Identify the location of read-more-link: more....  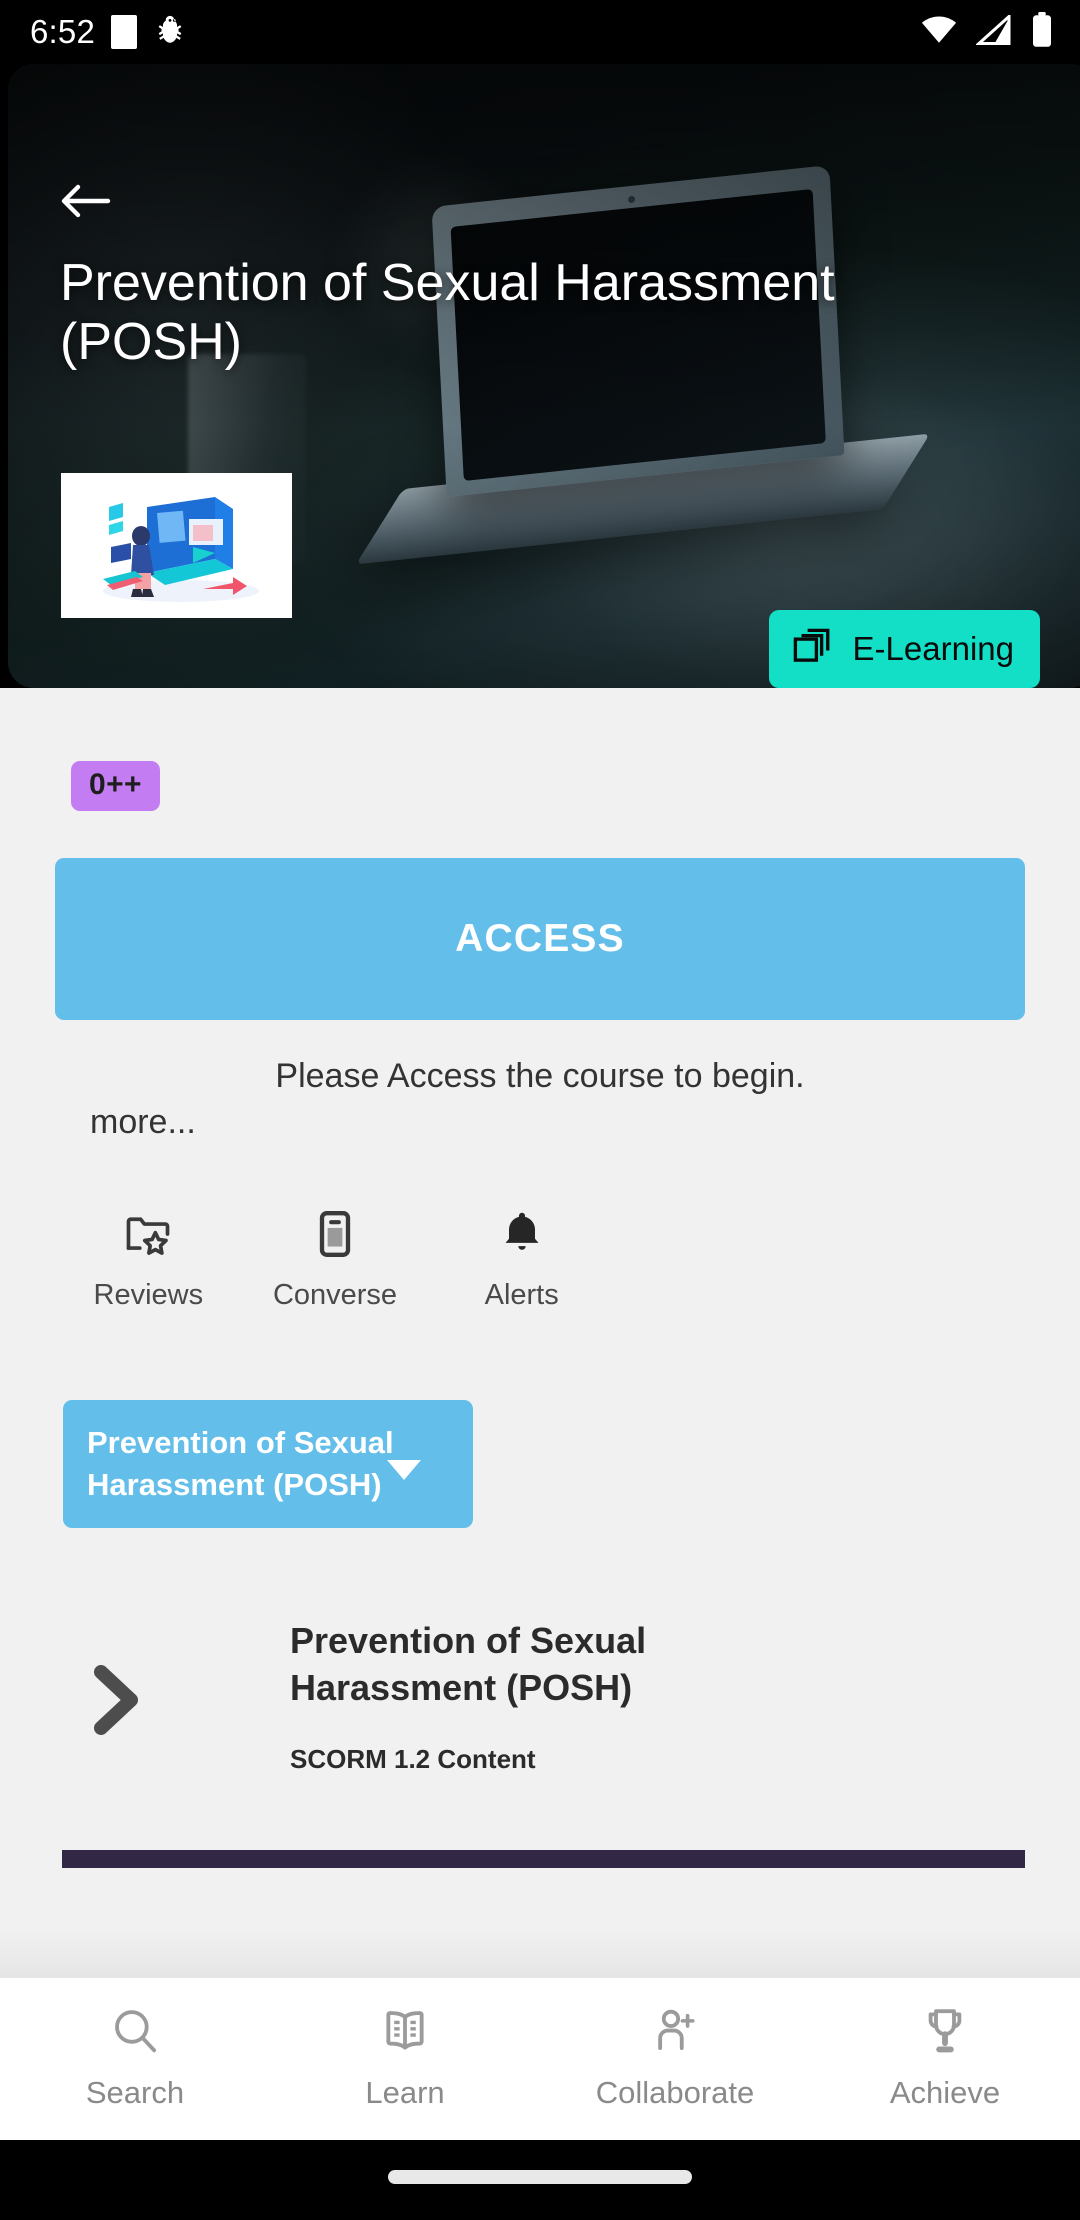
(143, 1122).